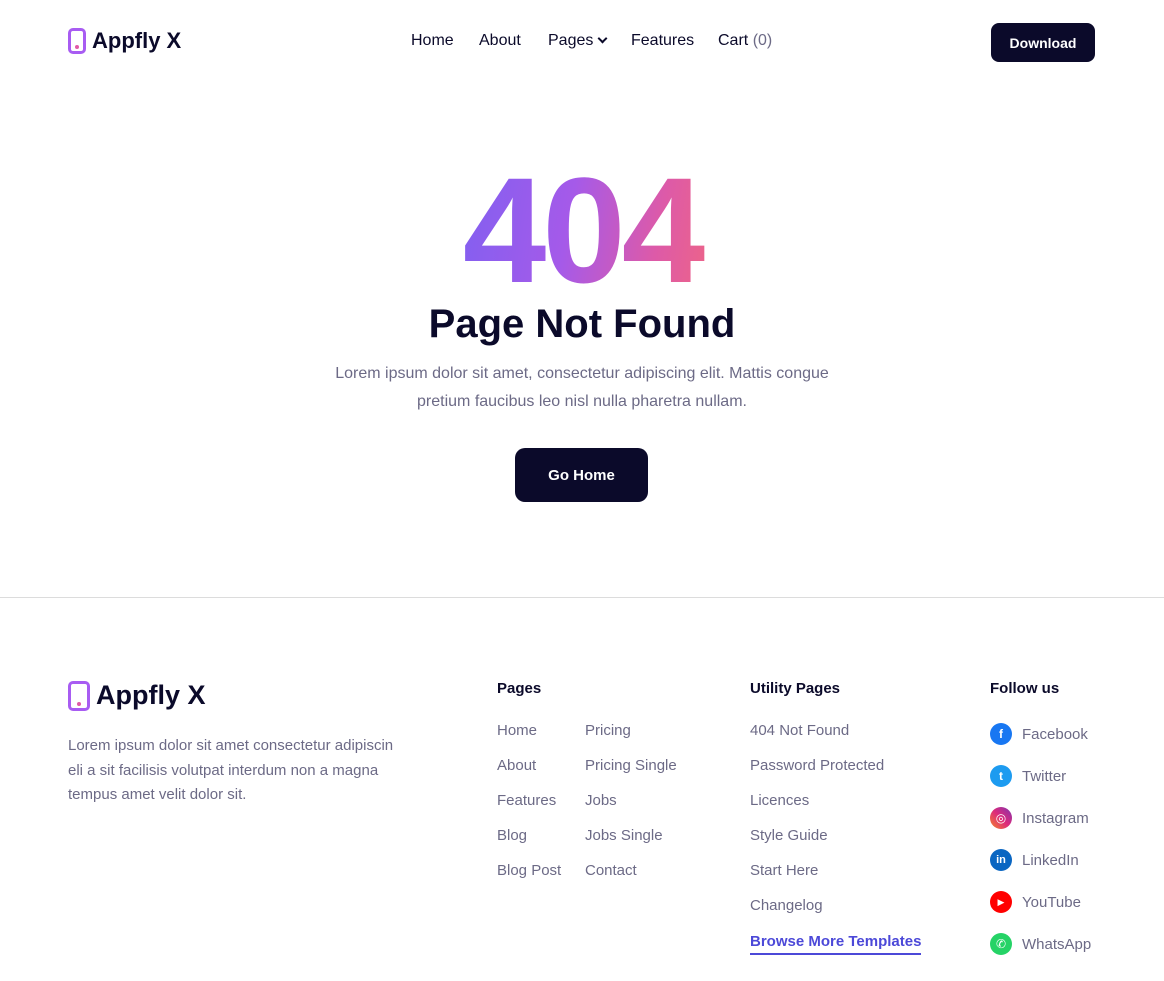 This screenshot has height=981, width=1164. I want to click on download-button: Download, so click(1043, 42).